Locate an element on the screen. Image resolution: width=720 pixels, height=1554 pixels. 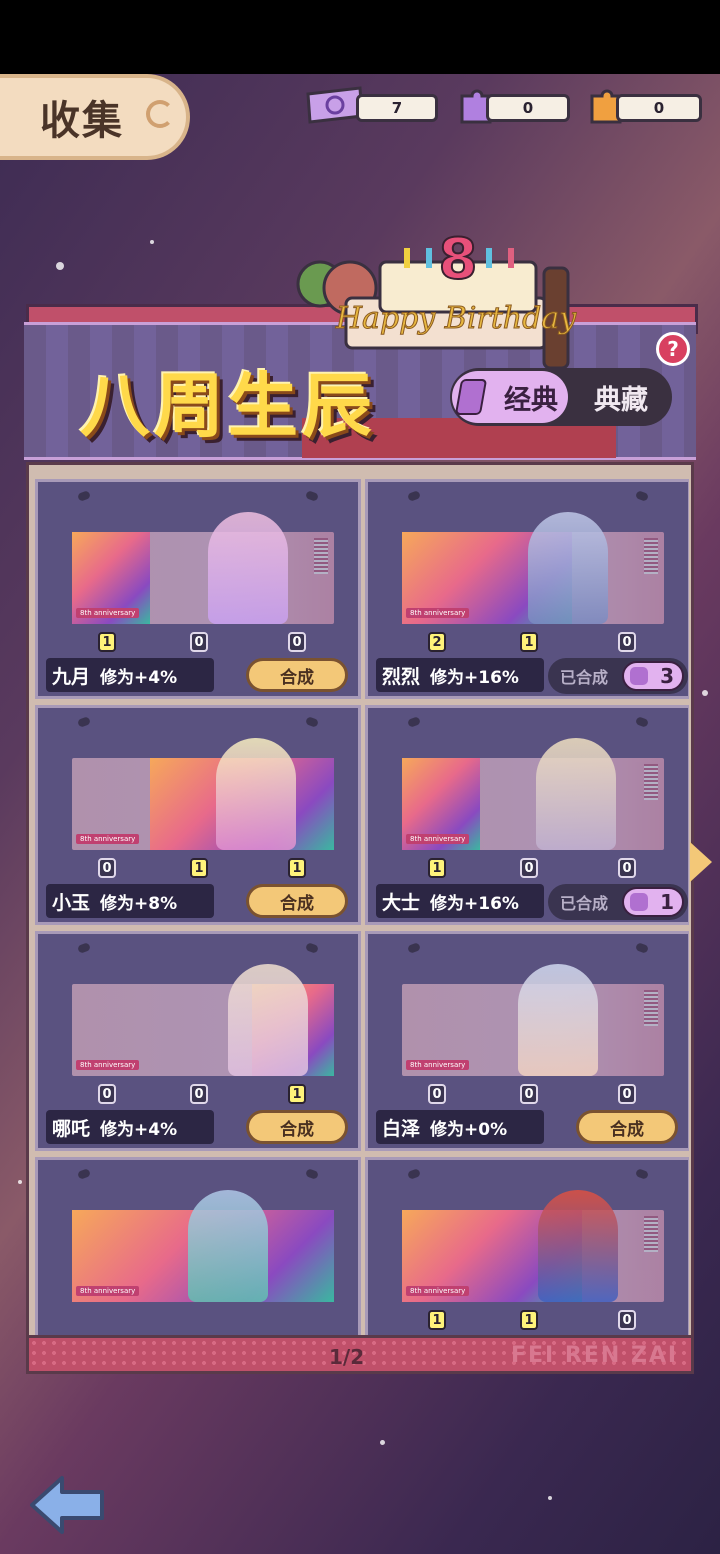
tag-icon is located at coordinates (471, 397).